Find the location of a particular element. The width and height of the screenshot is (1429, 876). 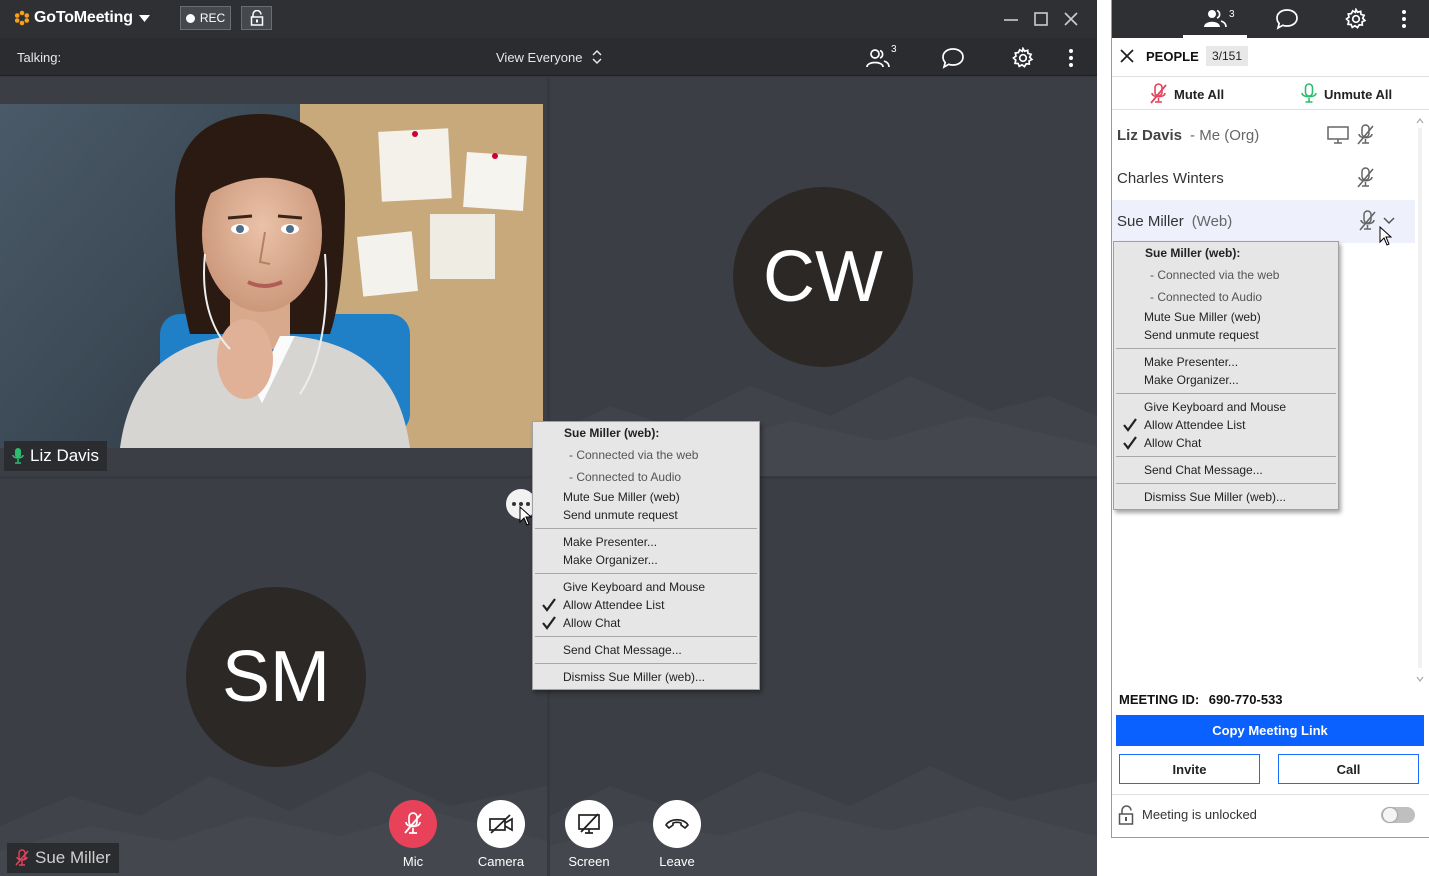

invite-button: Invite is located at coordinates (1189, 769).